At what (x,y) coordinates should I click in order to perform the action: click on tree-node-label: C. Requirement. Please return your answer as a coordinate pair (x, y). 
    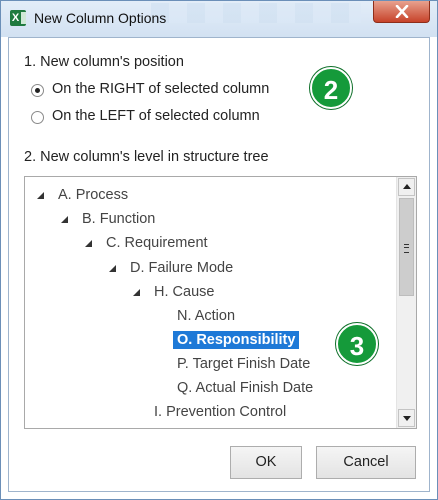
    Looking at the image, I should click on (157, 243).